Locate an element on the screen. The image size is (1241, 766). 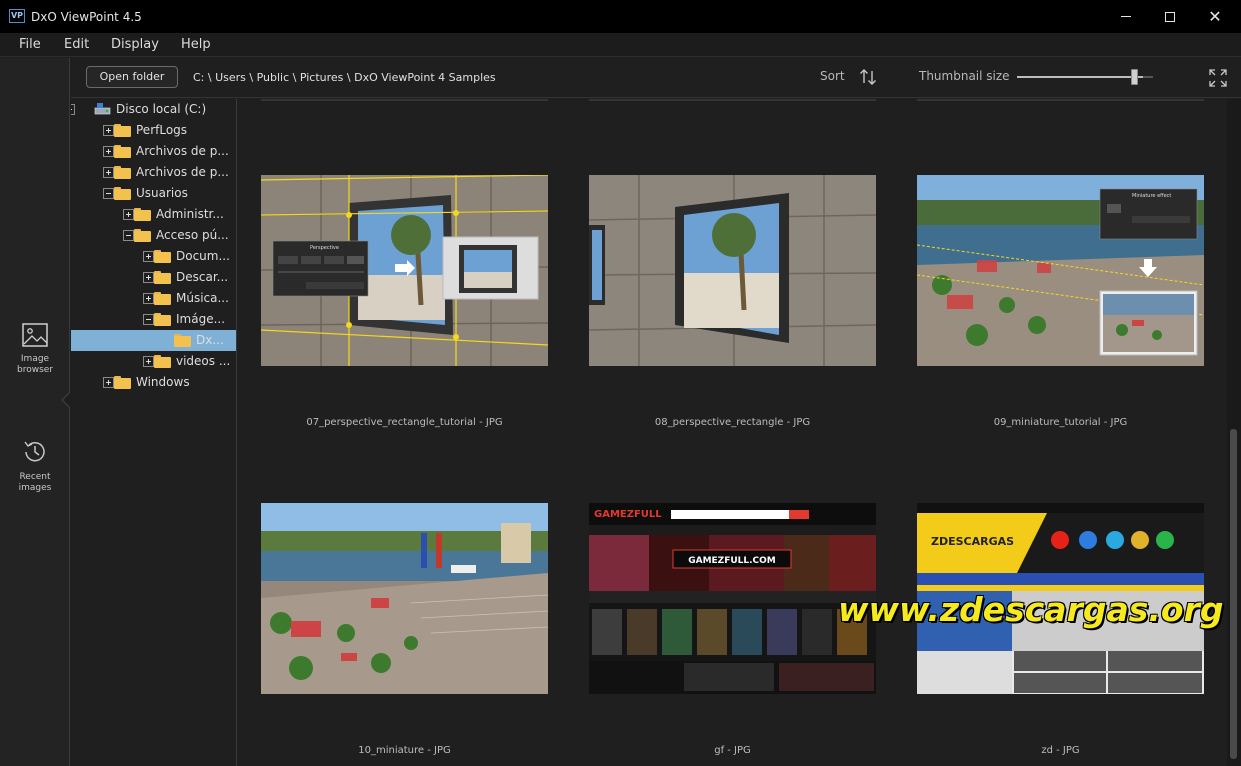
thumbnail-caption: 10_miniature - JPG is located at coordinates (404, 750).